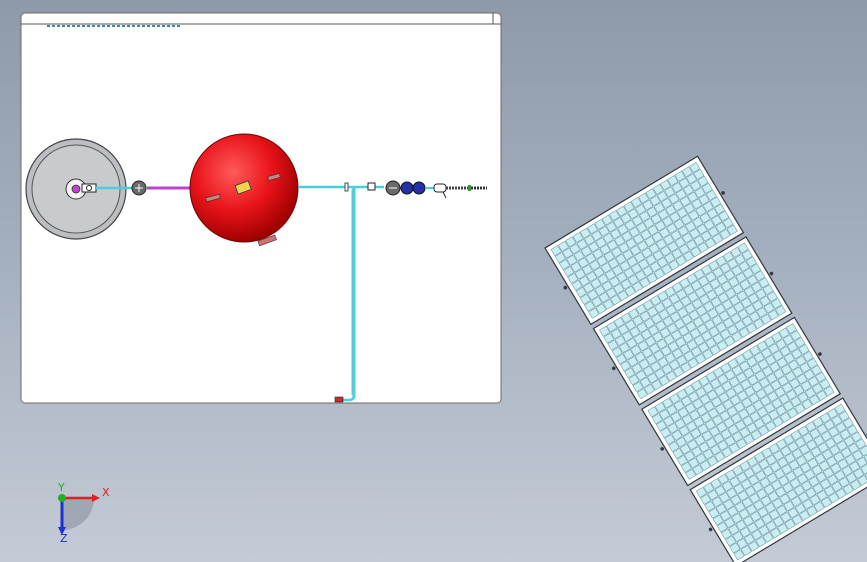  Describe the element at coordinates (83, 513) in the screenshot. I see `coordinate-triad: X Y Z` at that location.